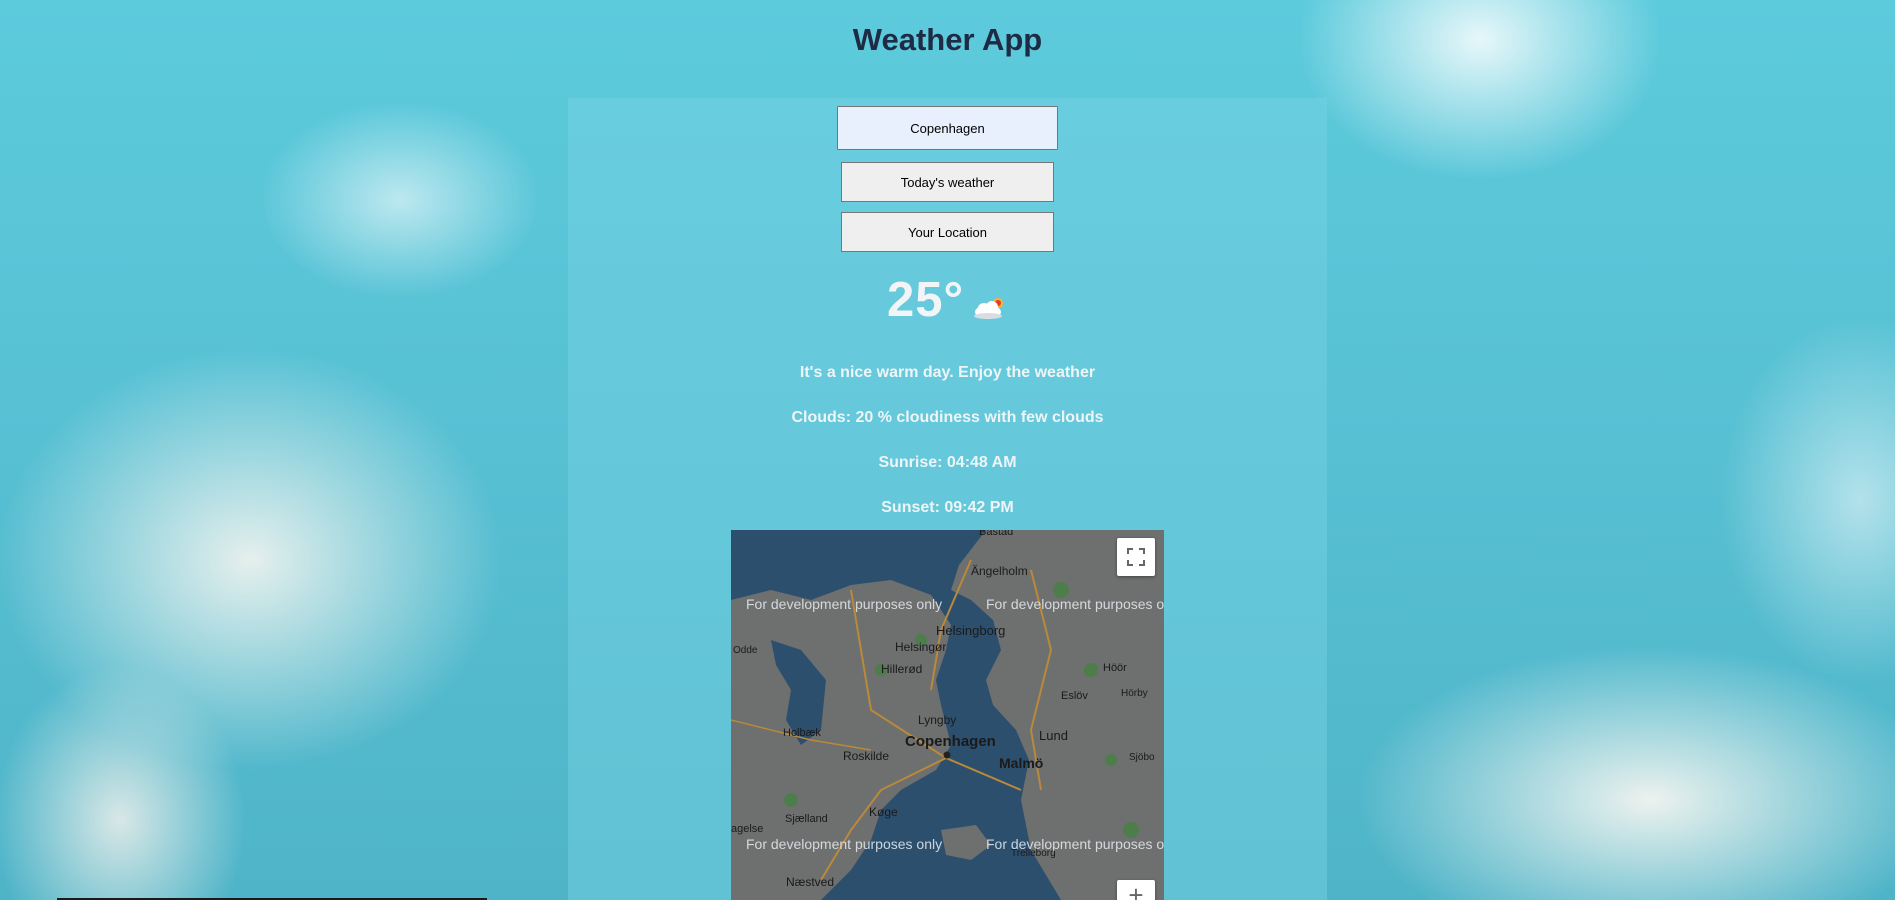 This screenshot has width=1895, height=900. I want to click on map-label: Odde, so click(745, 650).